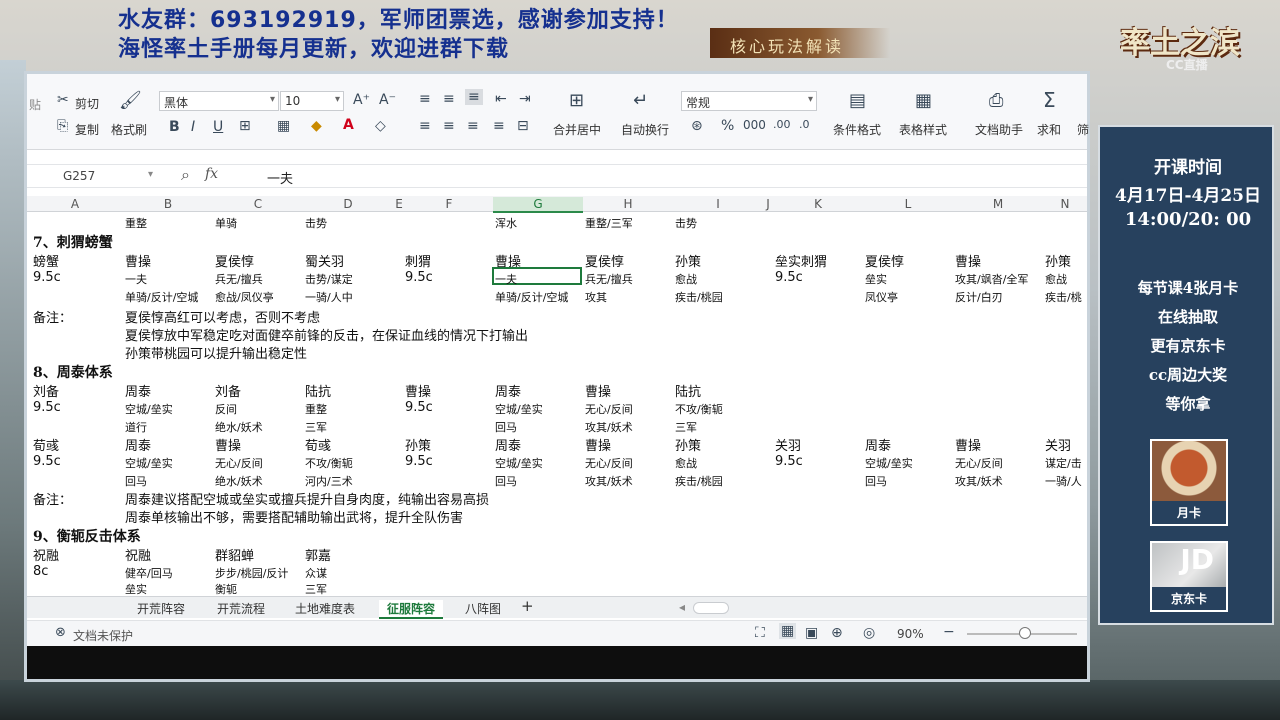 This screenshot has height=720, width=1280. What do you see at coordinates (1058, 444) in the screenshot?
I see `cell: 关羽` at bounding box center [1058, 444].